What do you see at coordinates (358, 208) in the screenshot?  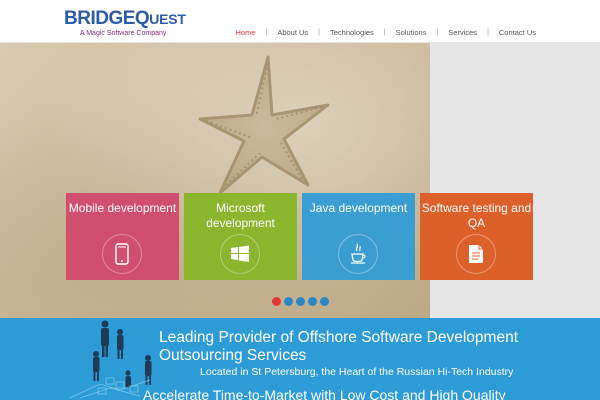 I see `tile-title: Java development` at bounding box center [358, 208].